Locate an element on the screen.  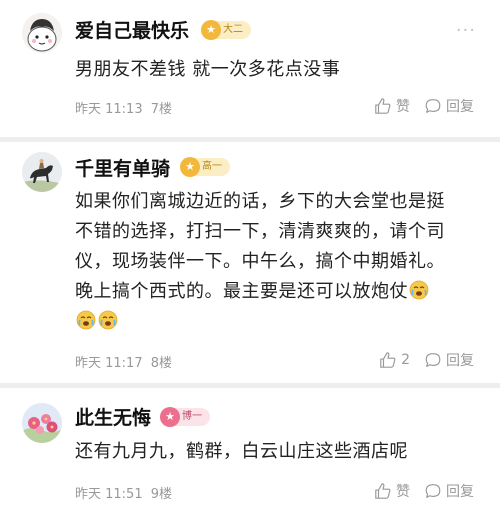
comment-text: 男朋友不差钱 就一次多花点没事 is located at coordinates (275, 70).